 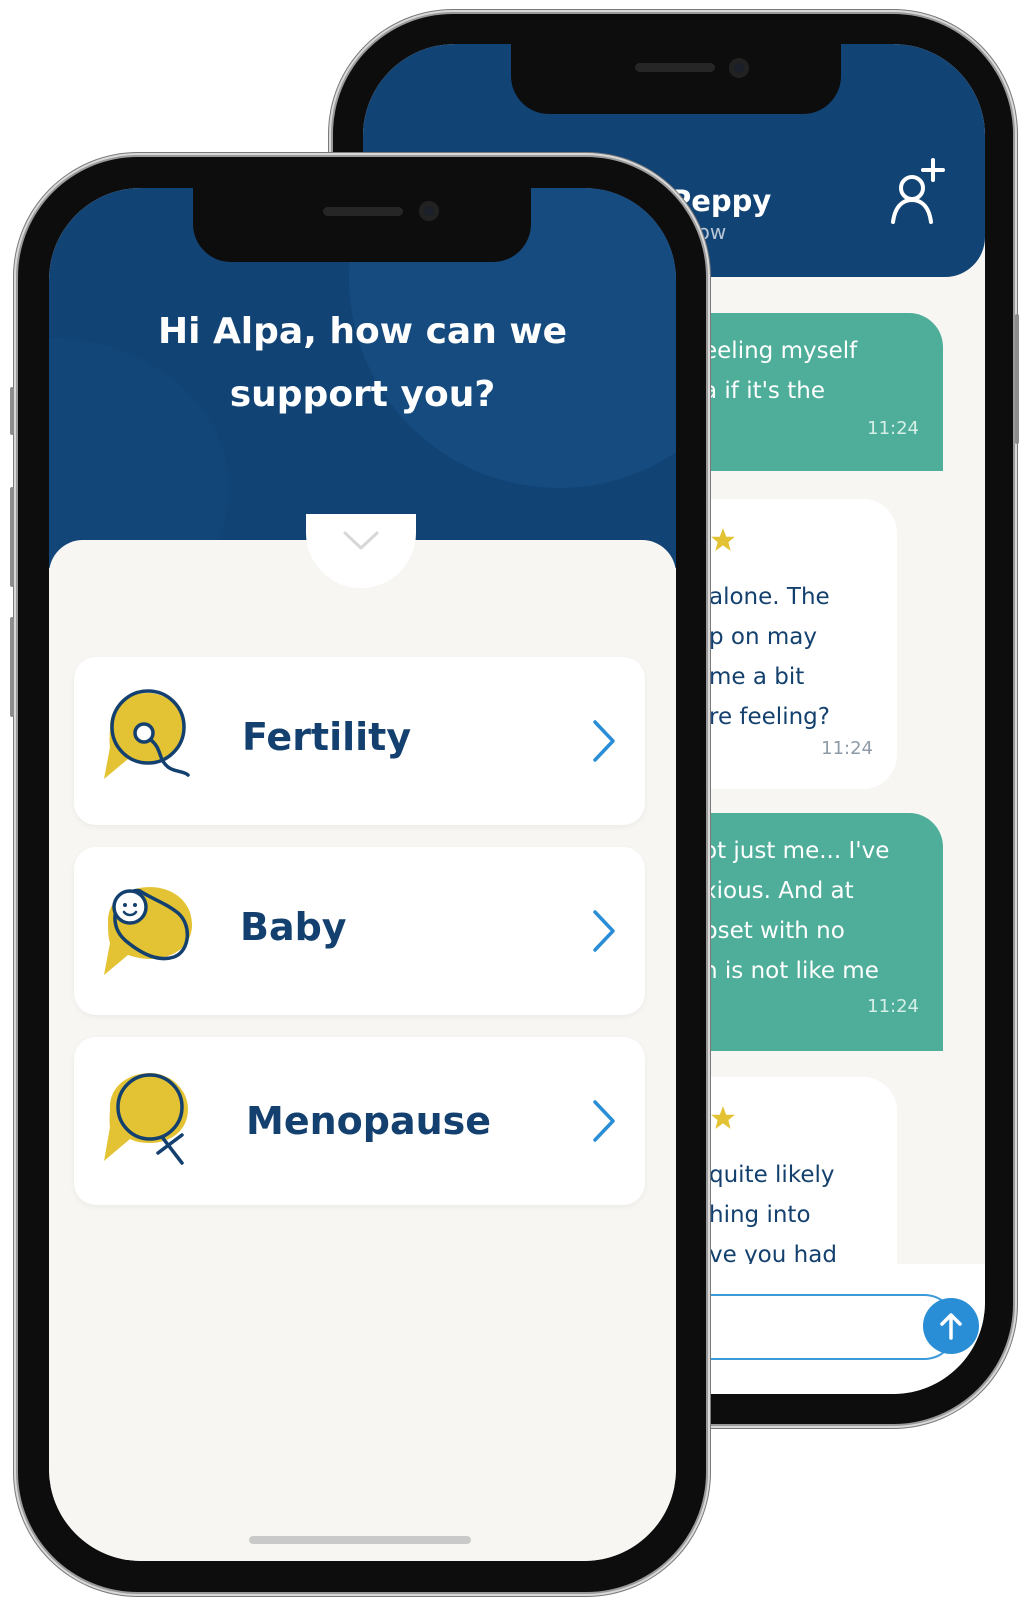 What do you see at coordinates (763, 637) in the screenshot?
I see `message-line: p on may` at bounding box center [763, 637].